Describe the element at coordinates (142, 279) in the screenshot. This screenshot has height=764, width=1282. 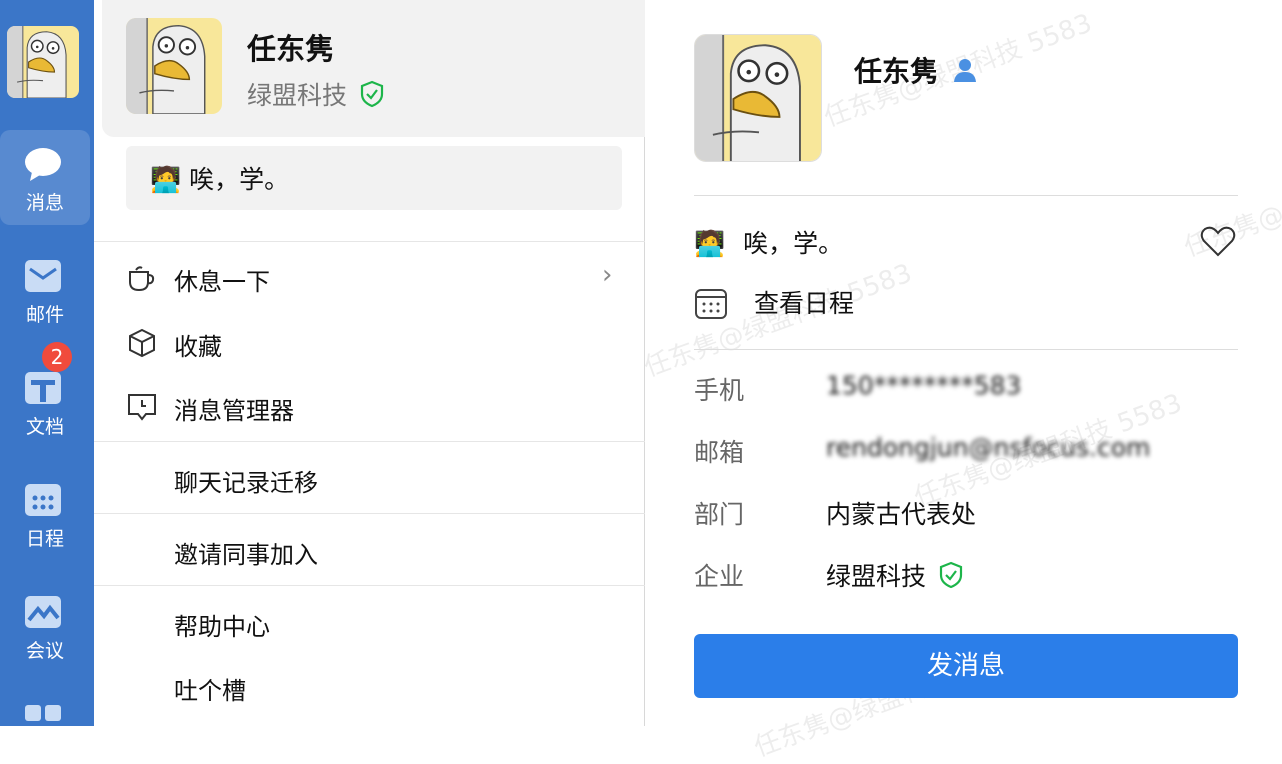
I see `coffee-cup-icon` at that location.